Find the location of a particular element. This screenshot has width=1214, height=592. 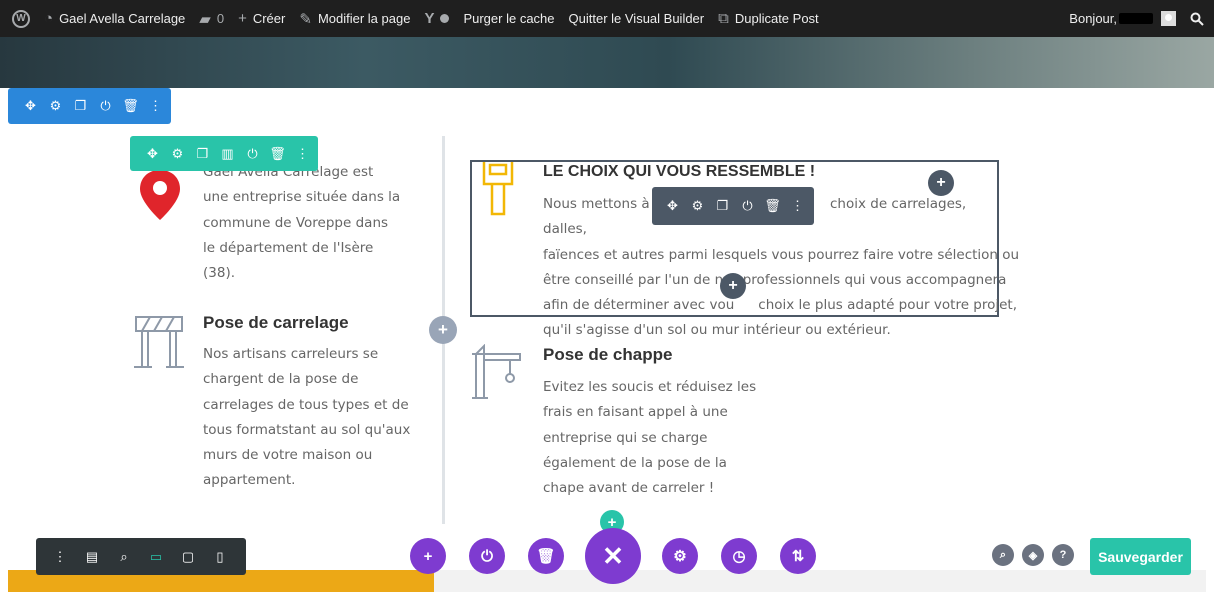

crane-icon is located at coordinates (496, 371).